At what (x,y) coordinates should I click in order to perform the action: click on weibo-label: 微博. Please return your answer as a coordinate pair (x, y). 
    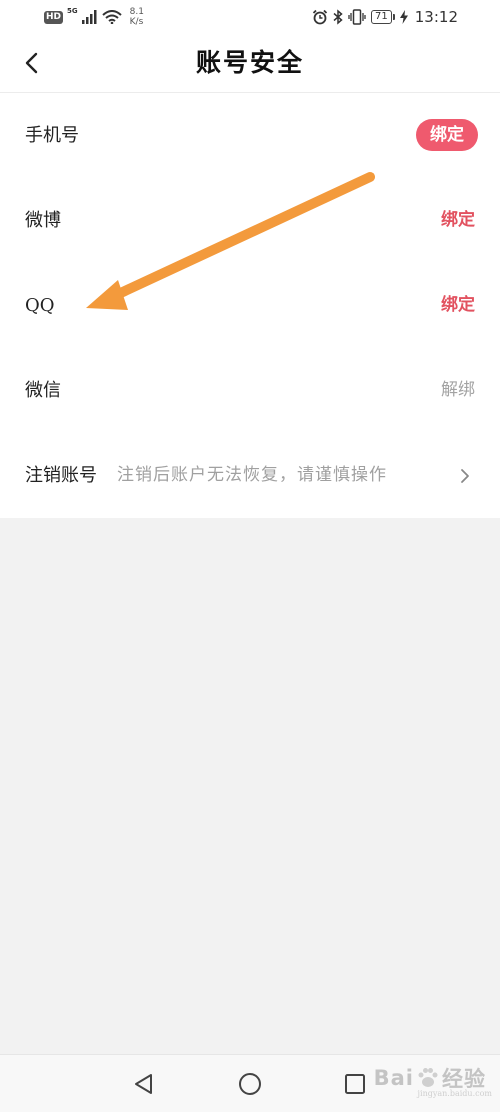
    Looking at the image, I should click on (43, 220).